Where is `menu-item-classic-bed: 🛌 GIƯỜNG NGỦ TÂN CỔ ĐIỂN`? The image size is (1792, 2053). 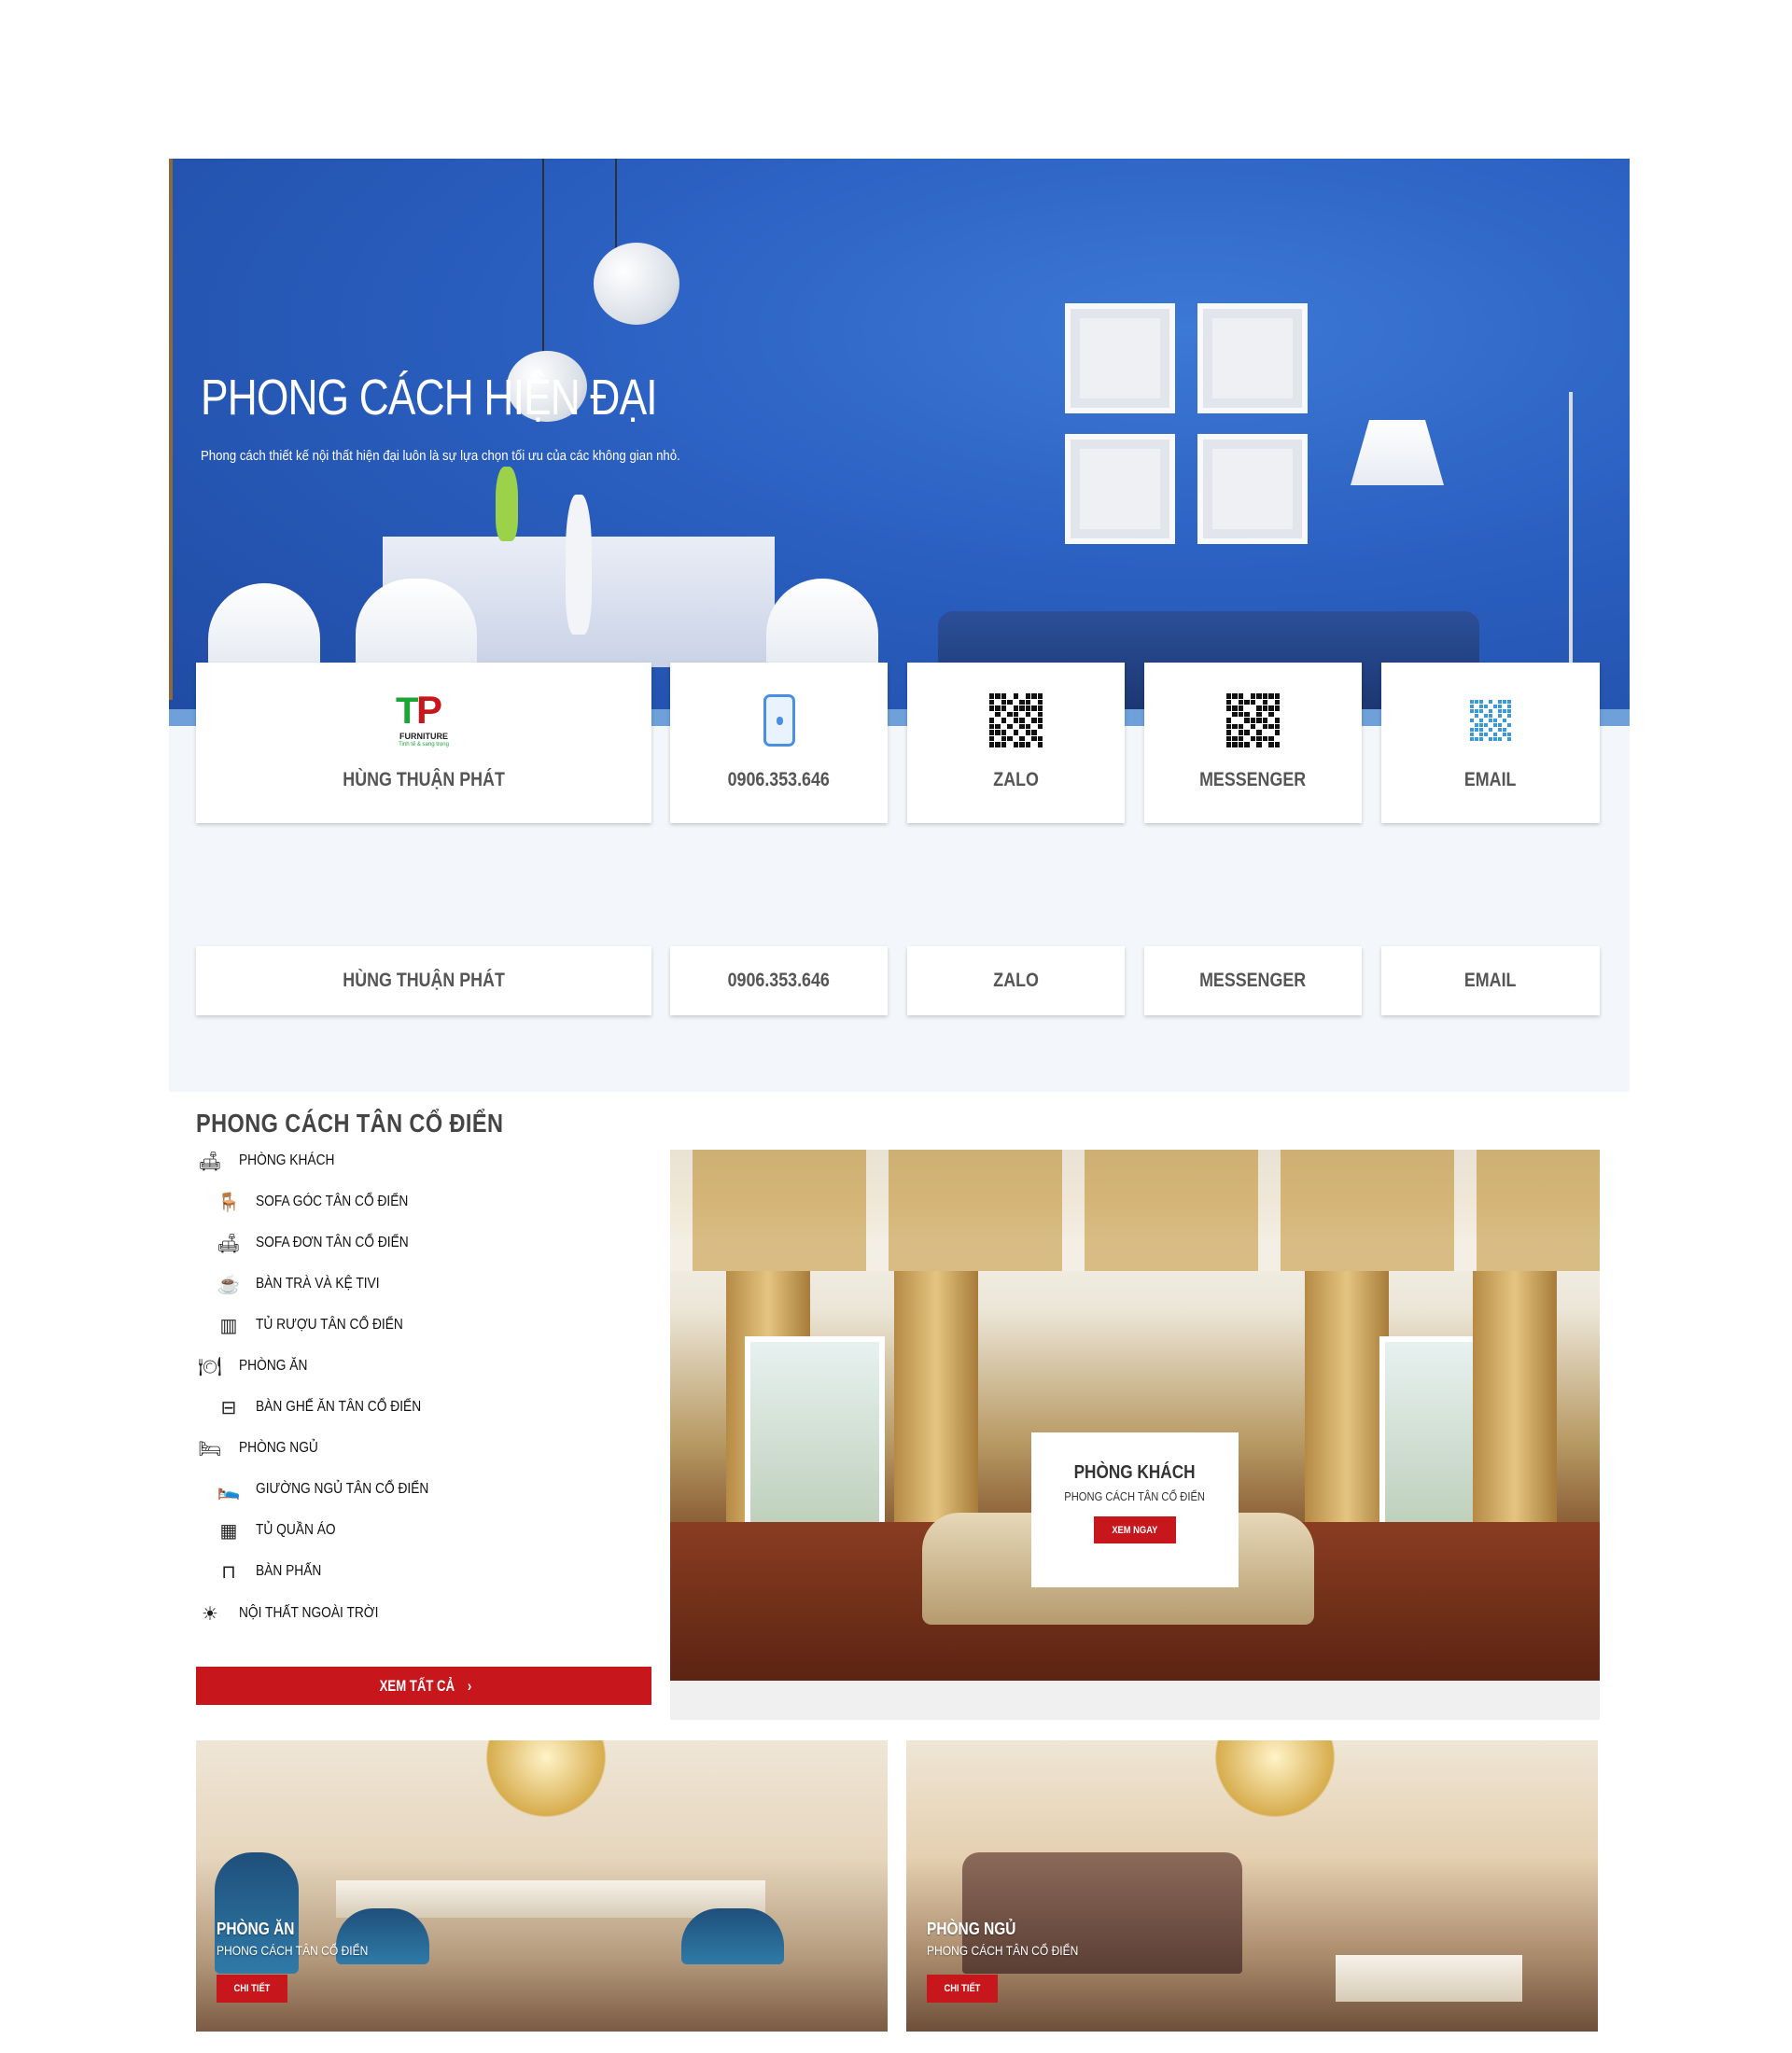 menu-item-classic-bed: 🛌 GIƯỜNG NGỦ TÂN CỔ ĐIỂN is located at coordinates (336, 1489).